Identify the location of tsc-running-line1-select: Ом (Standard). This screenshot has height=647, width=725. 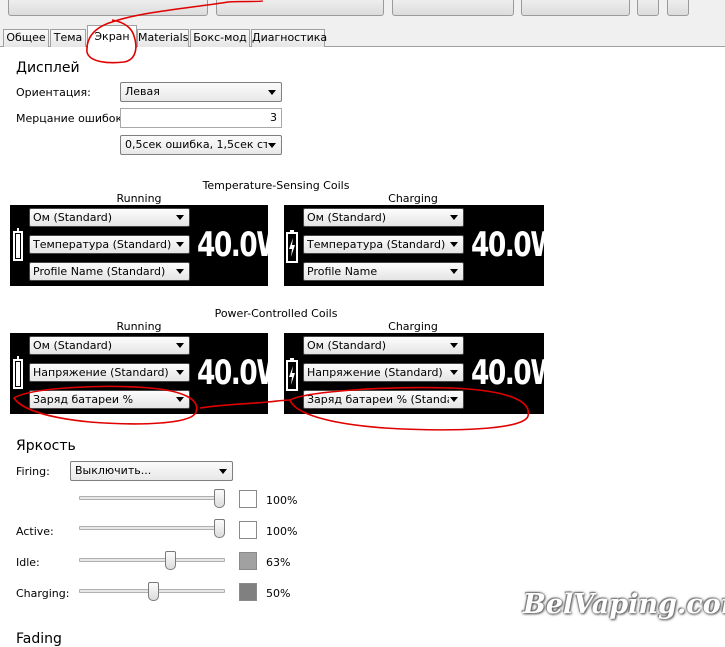
(109, 217).